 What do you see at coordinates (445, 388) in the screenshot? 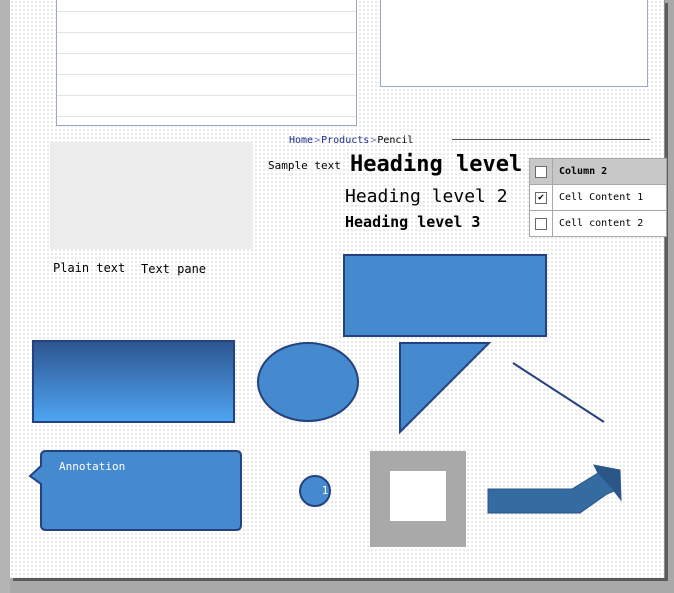
I see `triangle-shape` at bounding box center [445, 388].